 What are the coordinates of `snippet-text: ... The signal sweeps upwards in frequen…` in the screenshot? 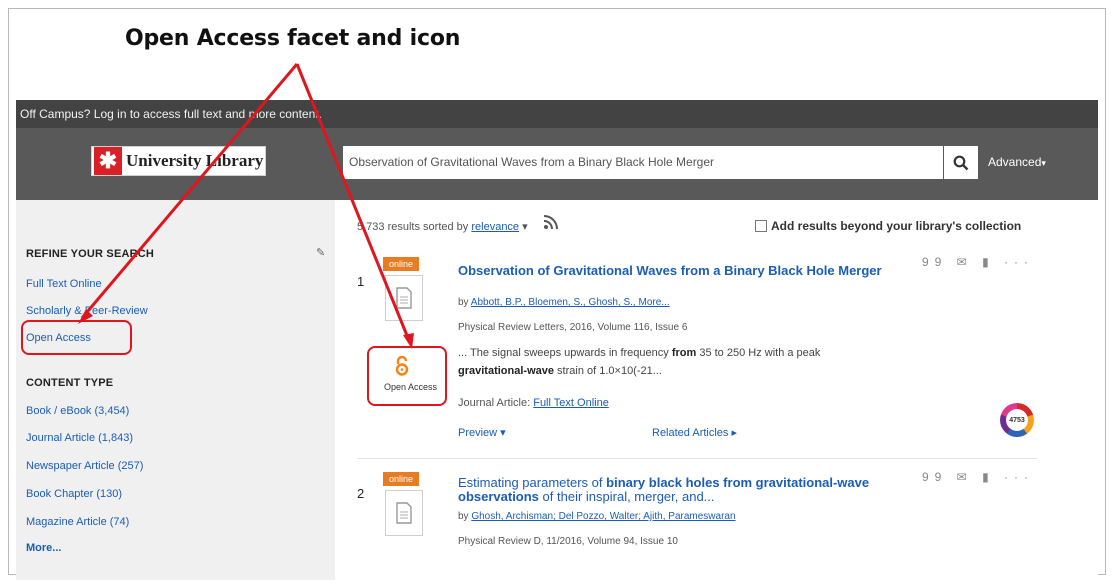 It's located at (563, 353).